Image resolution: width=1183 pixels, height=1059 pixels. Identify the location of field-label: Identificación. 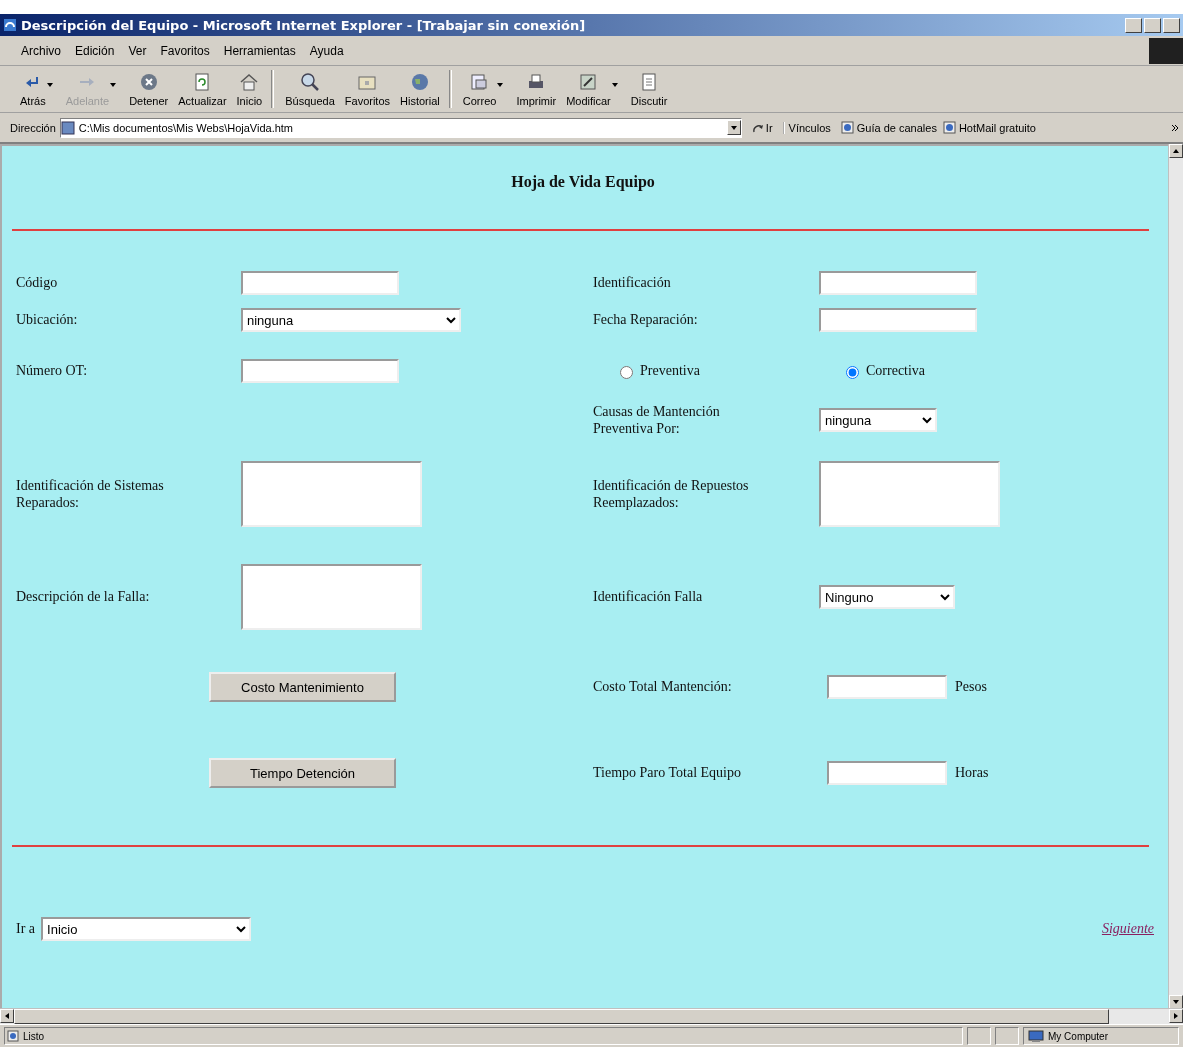
(632, 283).